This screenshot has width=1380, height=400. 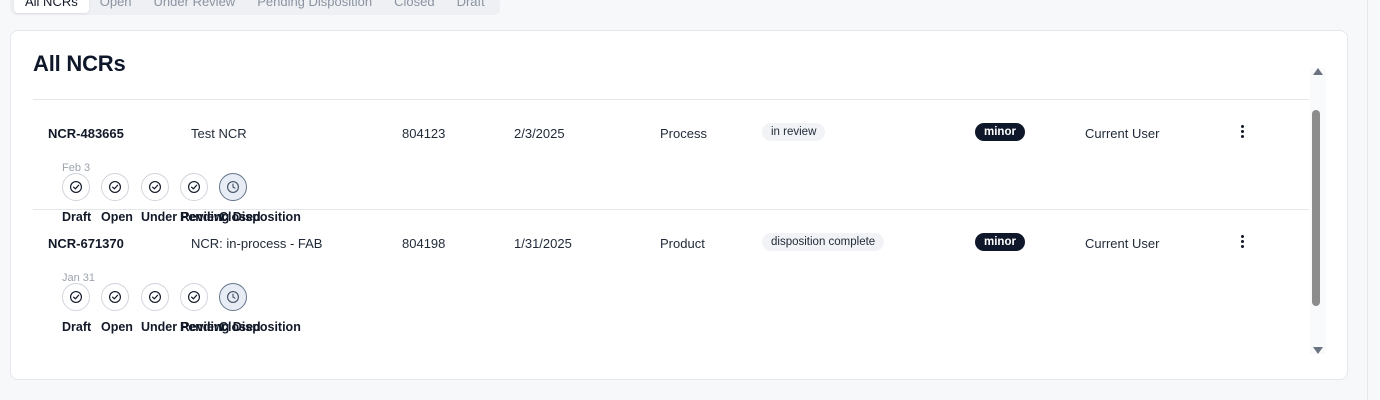 I want to click on ncr-type: Process, so click(x=683, y=133).